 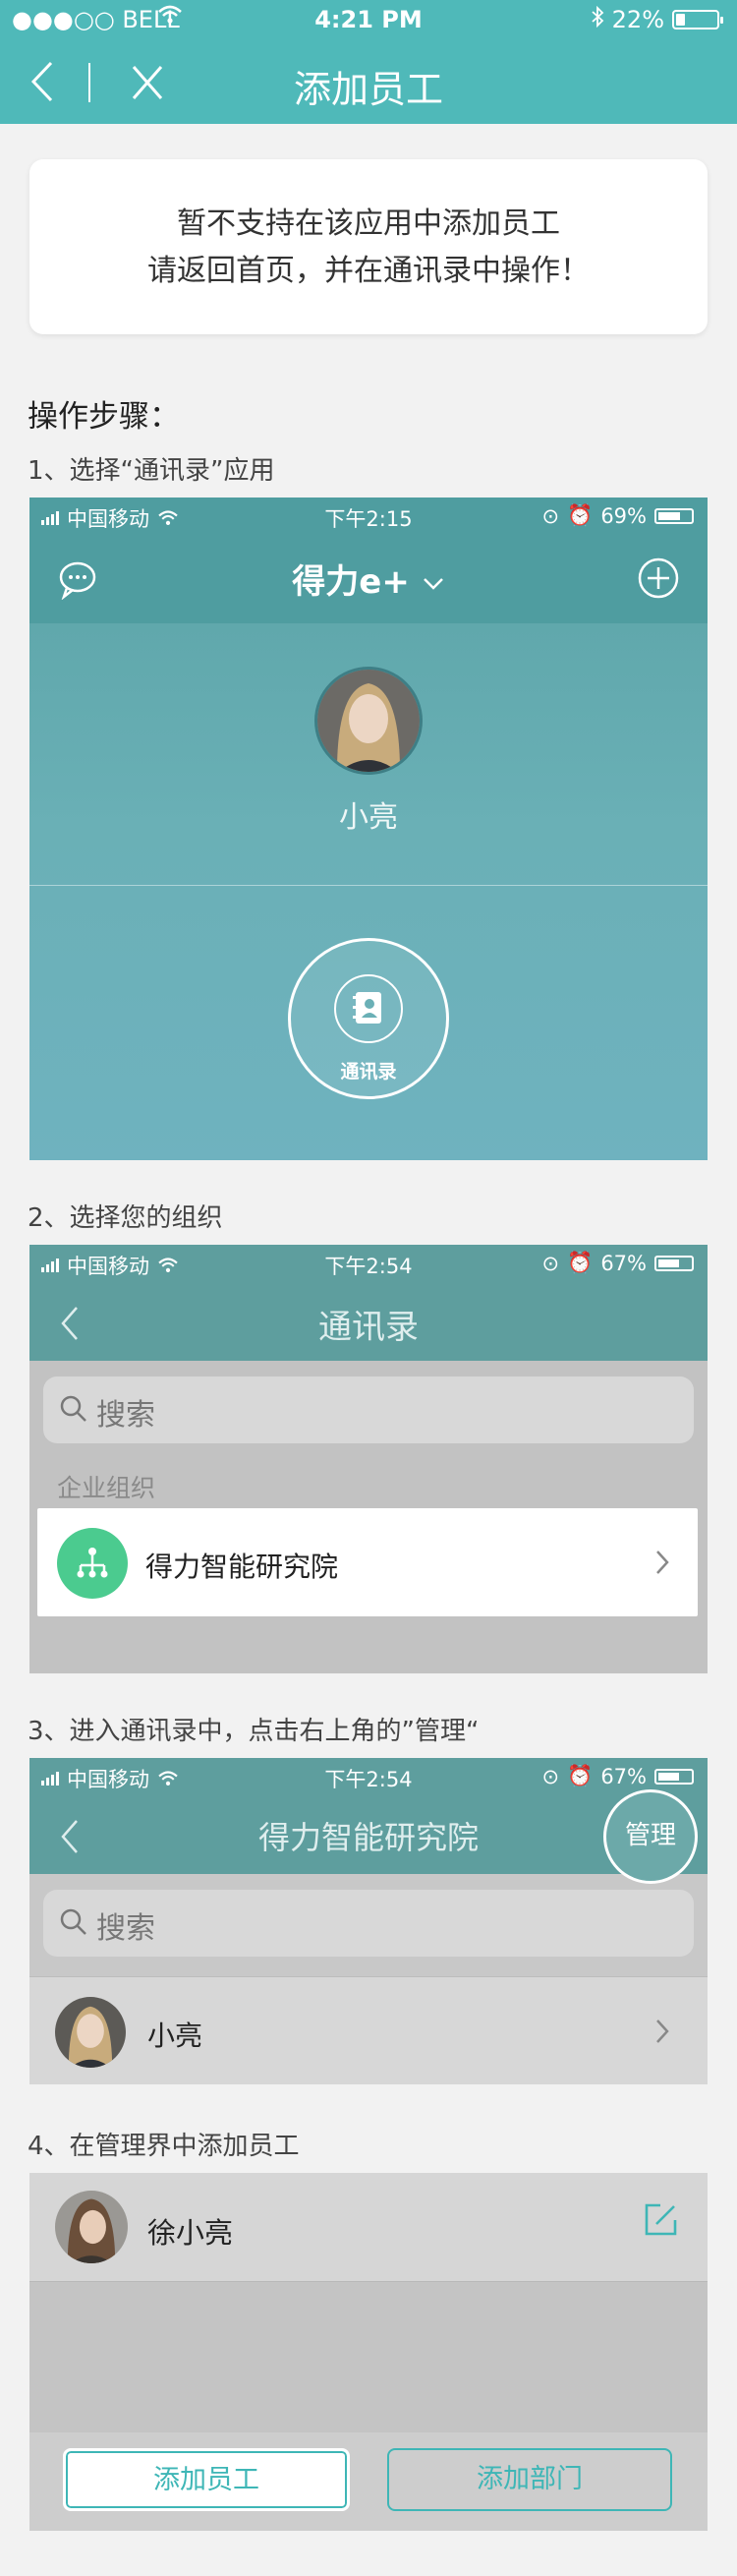 What do you see at coordinates (368, 62) in the screenshot?
I see `top-app-bar: ●●●○○ BELL 4:21 PM 22% 添加员工` at bounding box center [368, 62].